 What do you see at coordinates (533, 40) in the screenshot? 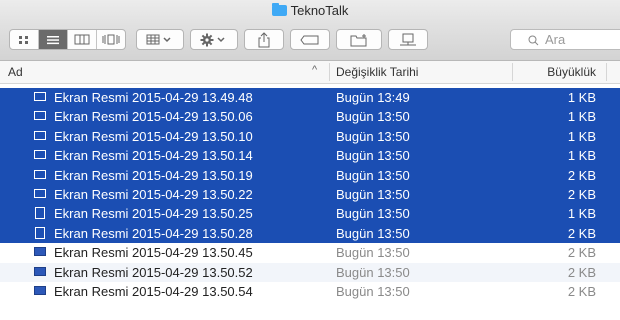
I see `search-icon` at bounding box center [533, 40].